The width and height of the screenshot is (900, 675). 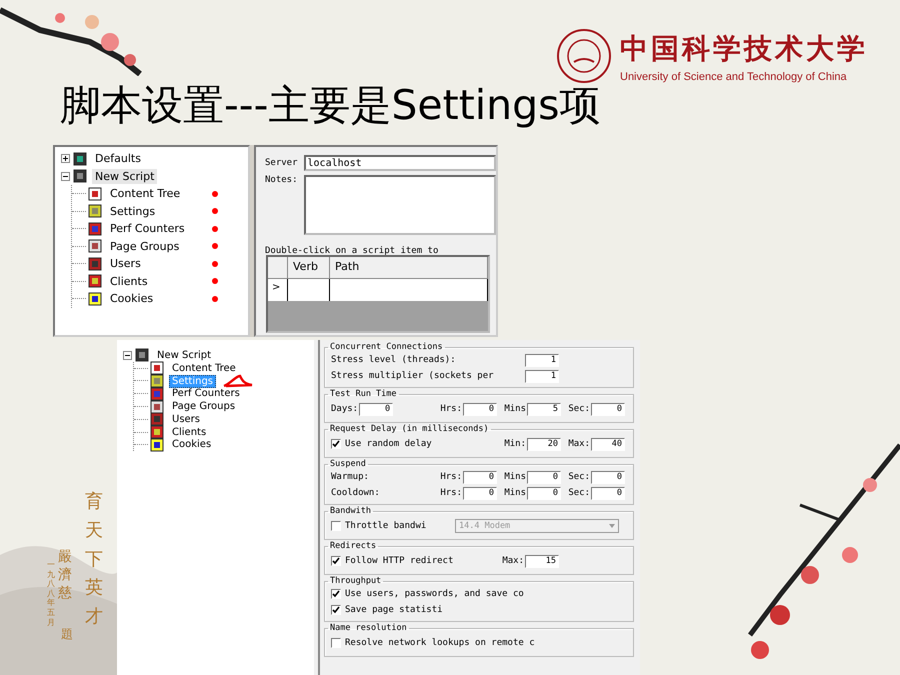 What do you see at coordinates (368, 628) in the screenshot?
I see `group-title: Name resolution` at bounding box center [368, 628].